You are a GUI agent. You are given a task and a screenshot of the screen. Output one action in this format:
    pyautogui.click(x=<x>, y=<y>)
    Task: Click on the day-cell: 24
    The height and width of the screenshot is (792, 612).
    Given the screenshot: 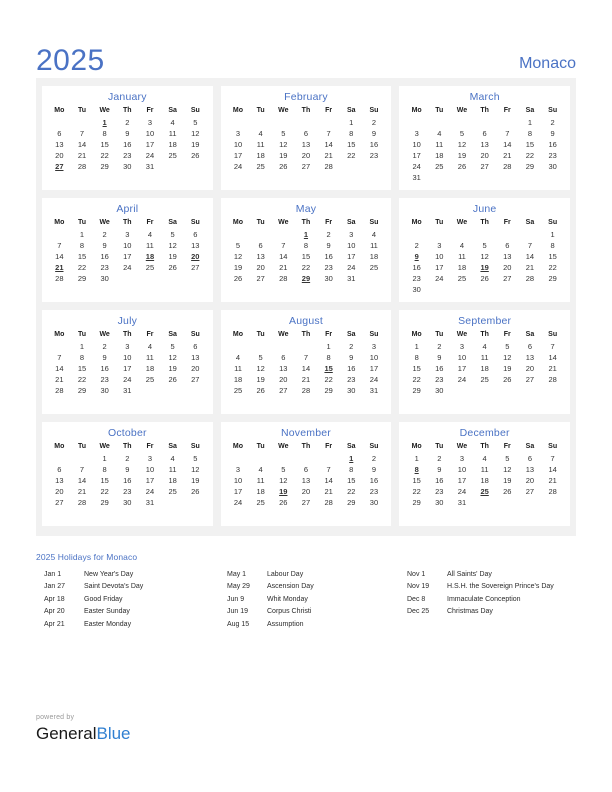 What is the action you would take?
    pyautogui.click(x=238, y=502)
    